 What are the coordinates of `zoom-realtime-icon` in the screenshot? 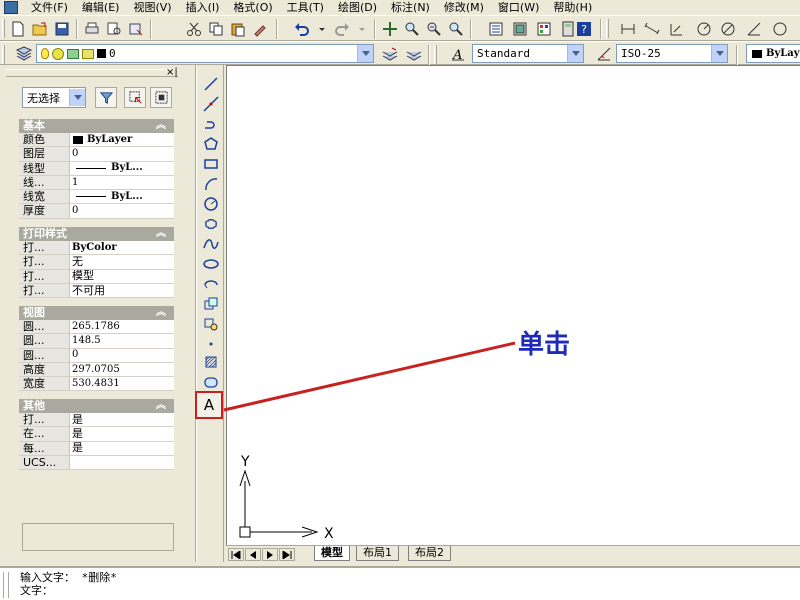 It's located at (412, 28).